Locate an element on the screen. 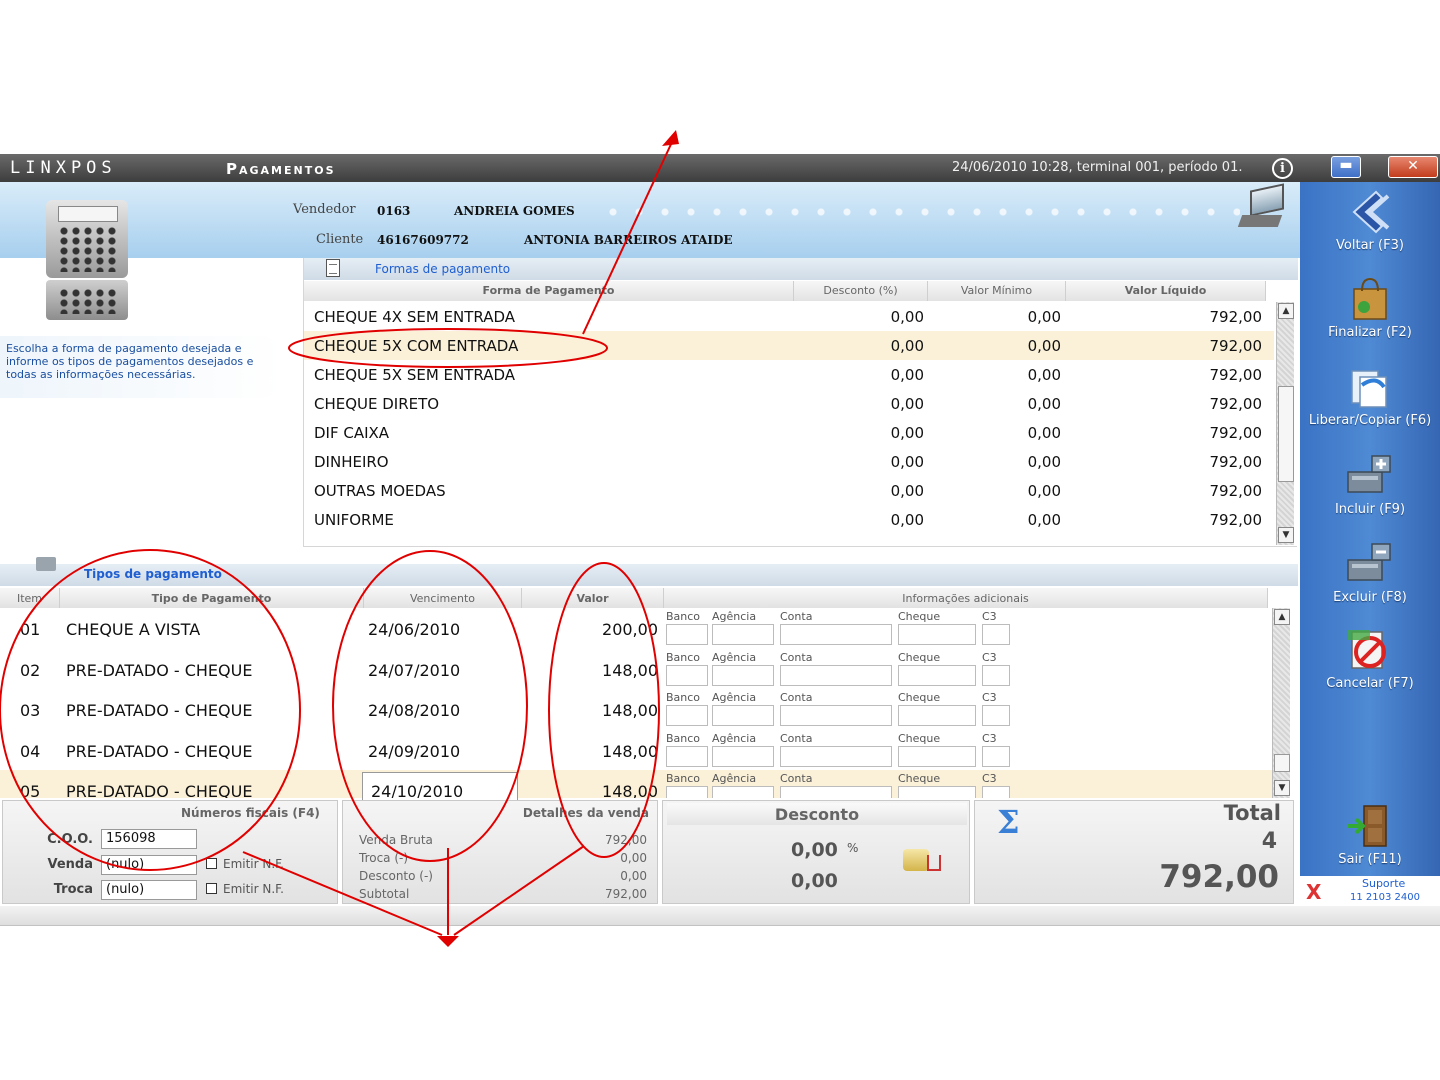 This screenshot has width=1440, height=1080. desconto-panel: Desconto 0,00 % 0,00 is located at coordinates (816, 852).